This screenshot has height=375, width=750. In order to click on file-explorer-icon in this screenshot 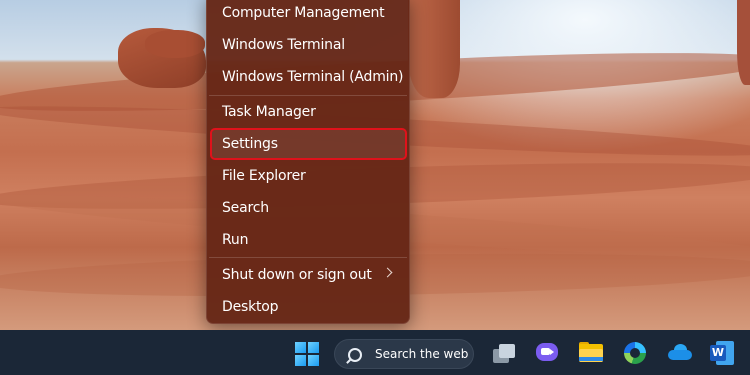, I will do `click(591, 353)`.